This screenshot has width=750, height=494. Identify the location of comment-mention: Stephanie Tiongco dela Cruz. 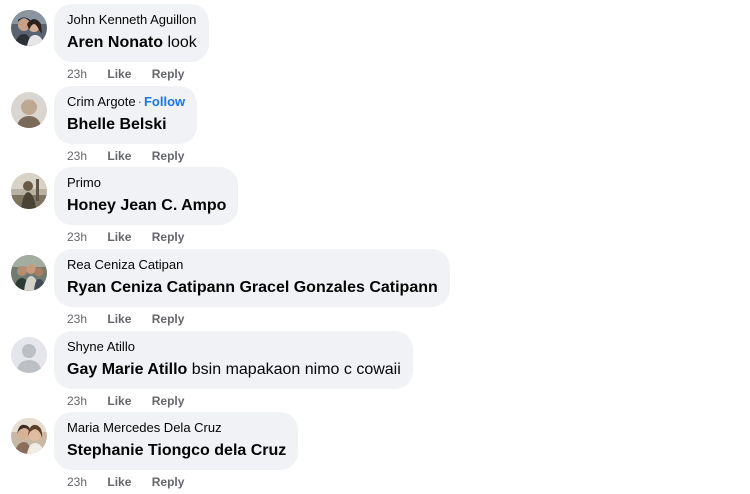
(176, 450).